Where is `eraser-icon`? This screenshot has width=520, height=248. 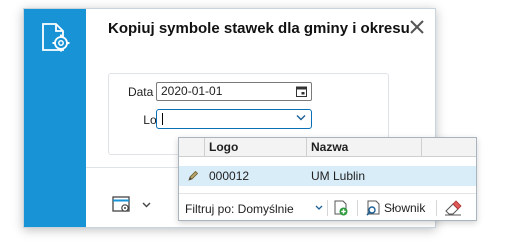
eraser-icon is located at coordinates (453, 208).